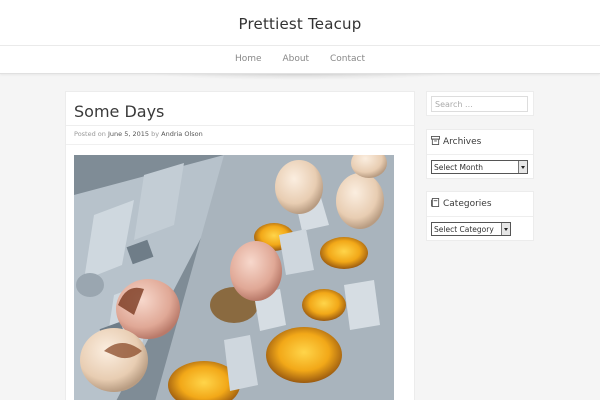 Image resolution: width=600 pixels, height=400 pixels. What do you see at coordinates (240, 144) in the screenshot?
I see `meta-divider` at bounding box center [240, 144].